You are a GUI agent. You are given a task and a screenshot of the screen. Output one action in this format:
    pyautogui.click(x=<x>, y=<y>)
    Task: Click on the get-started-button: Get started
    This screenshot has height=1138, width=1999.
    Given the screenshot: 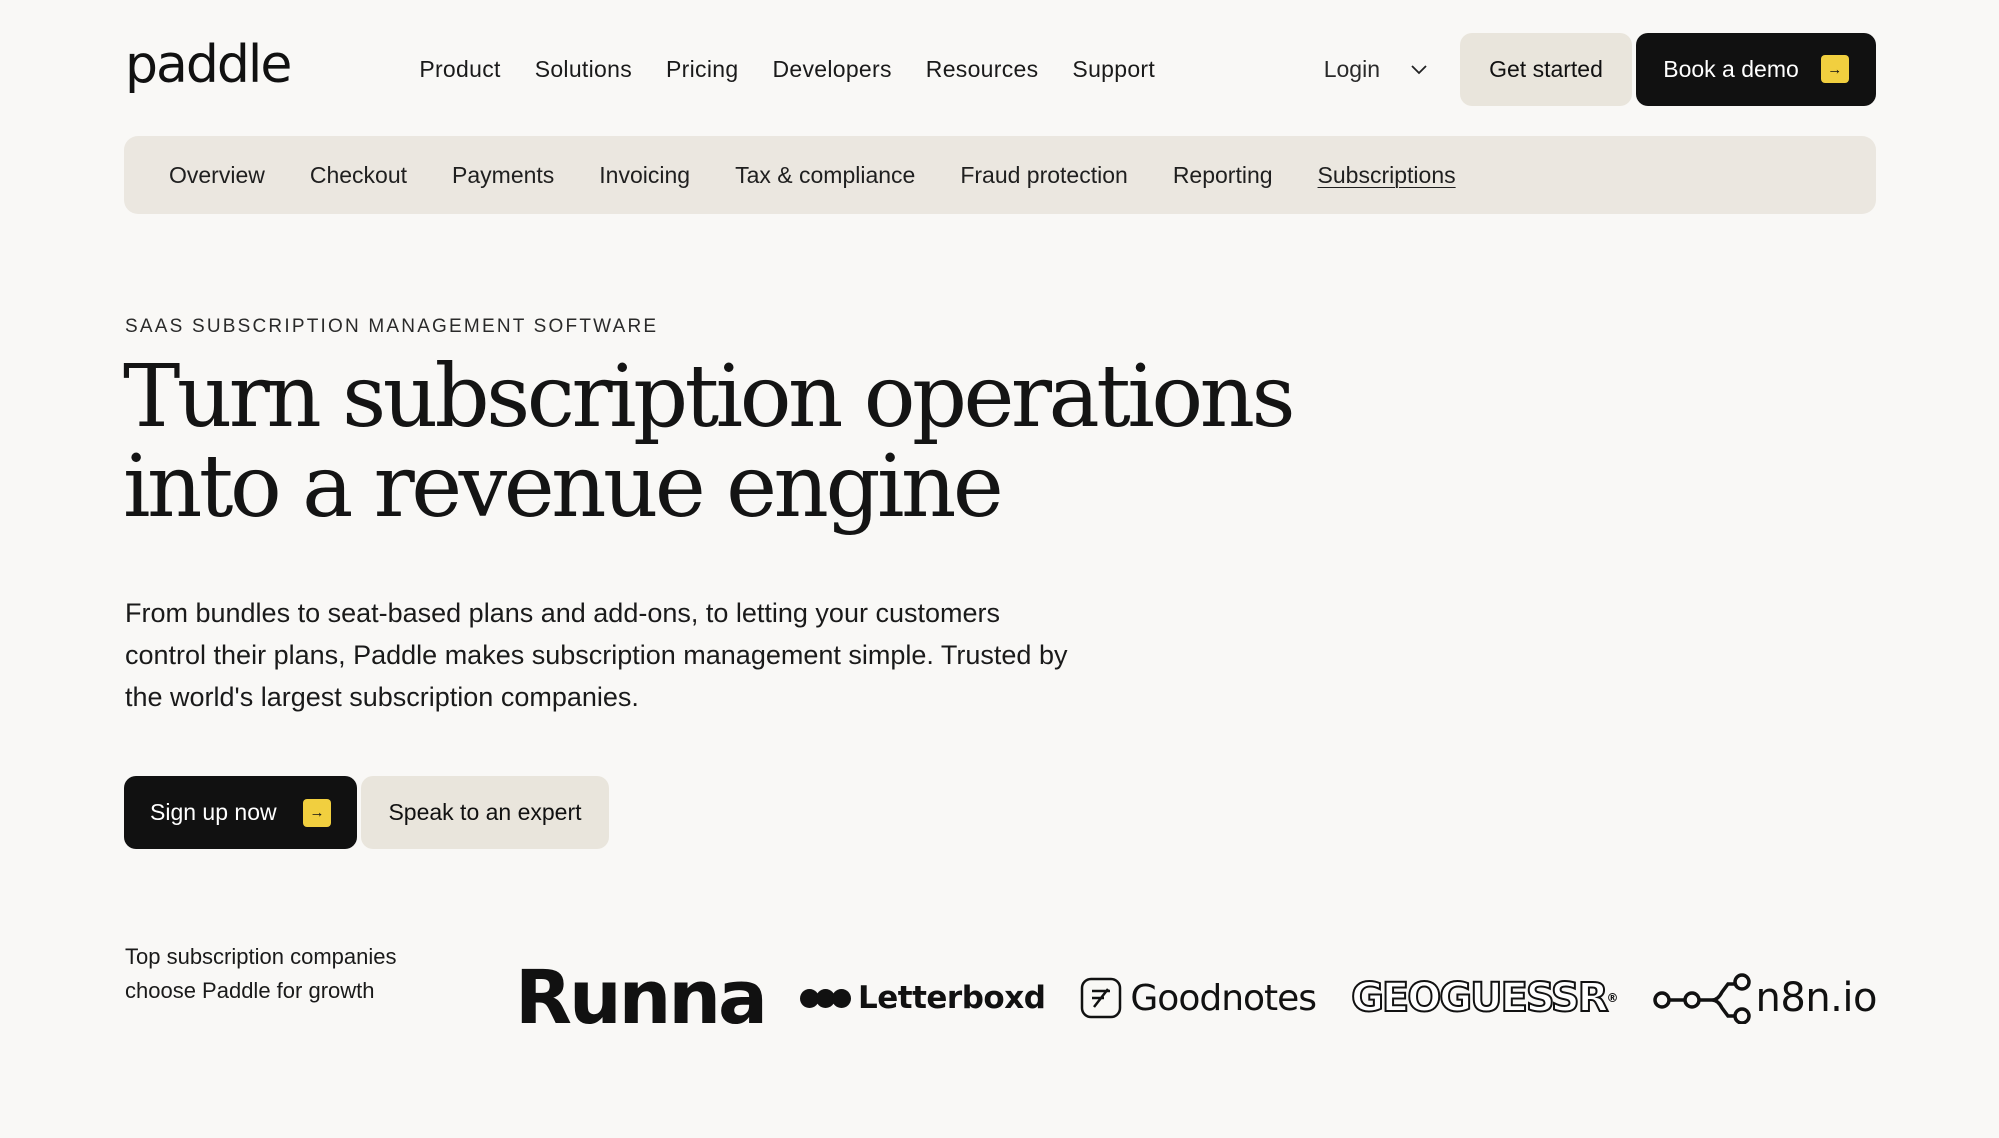 What is the action you would take?
    pyautogui.click(x=1546, y=69)
    